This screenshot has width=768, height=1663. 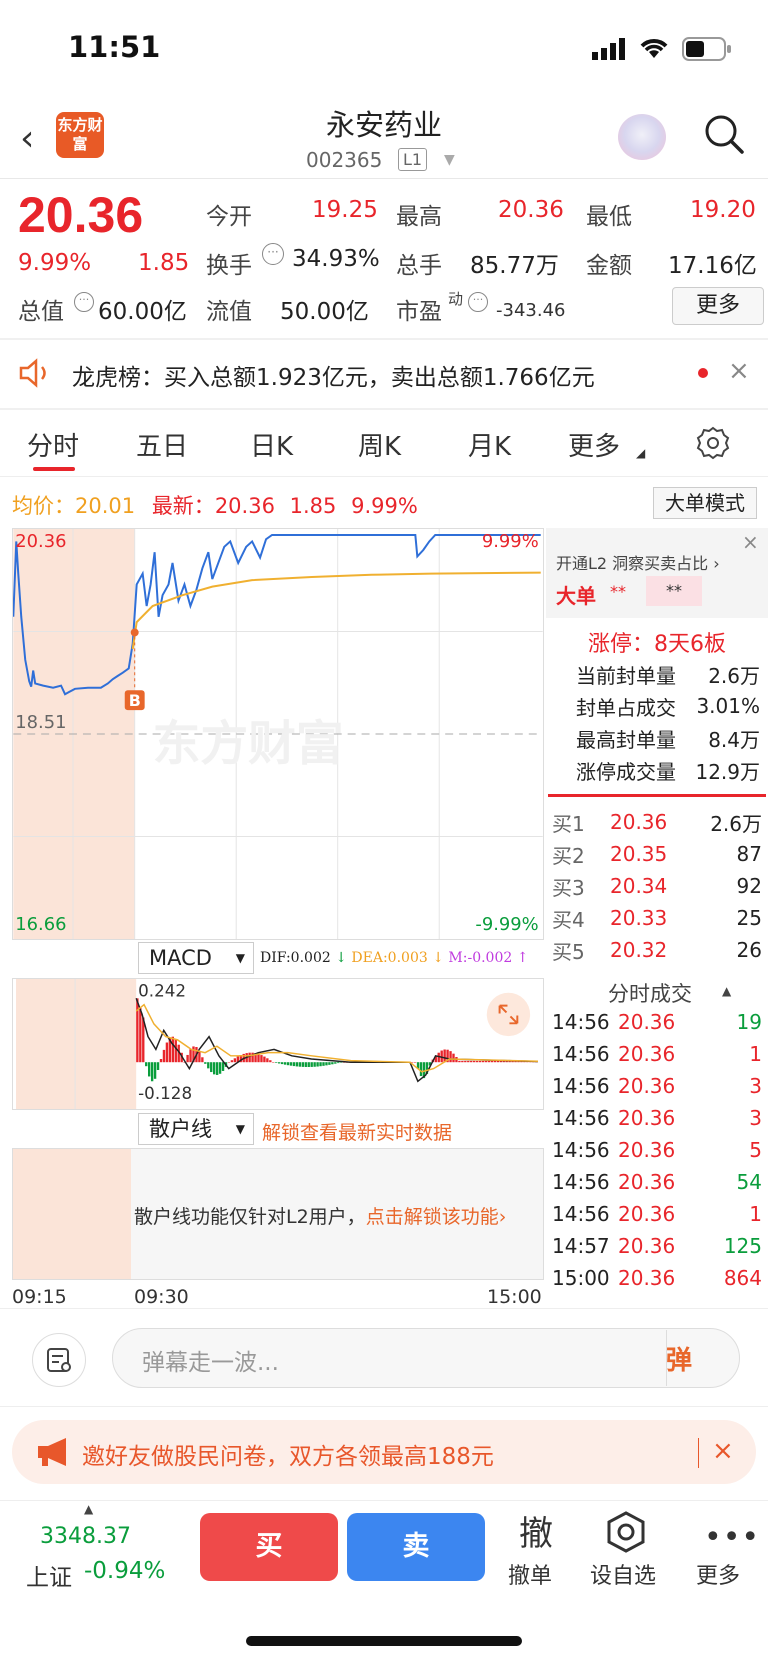 I want to click on trades-title: 分时成交, so click(x=650, y=993).